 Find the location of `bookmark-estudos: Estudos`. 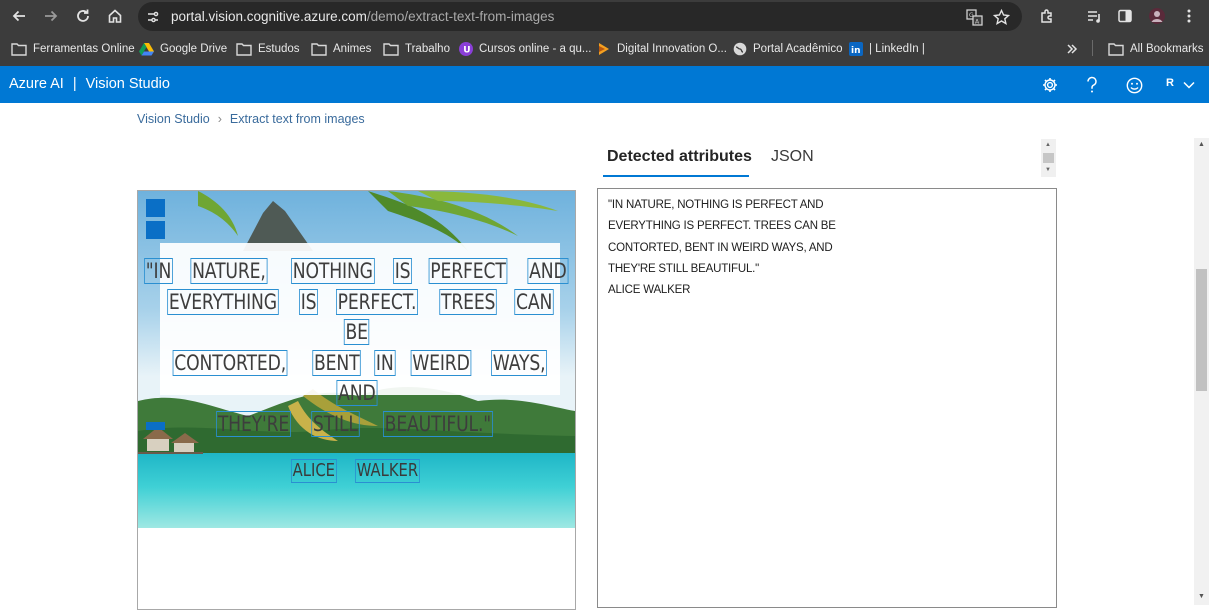

bookmark-estudos: Estudos is located at coordinates (268, 49).